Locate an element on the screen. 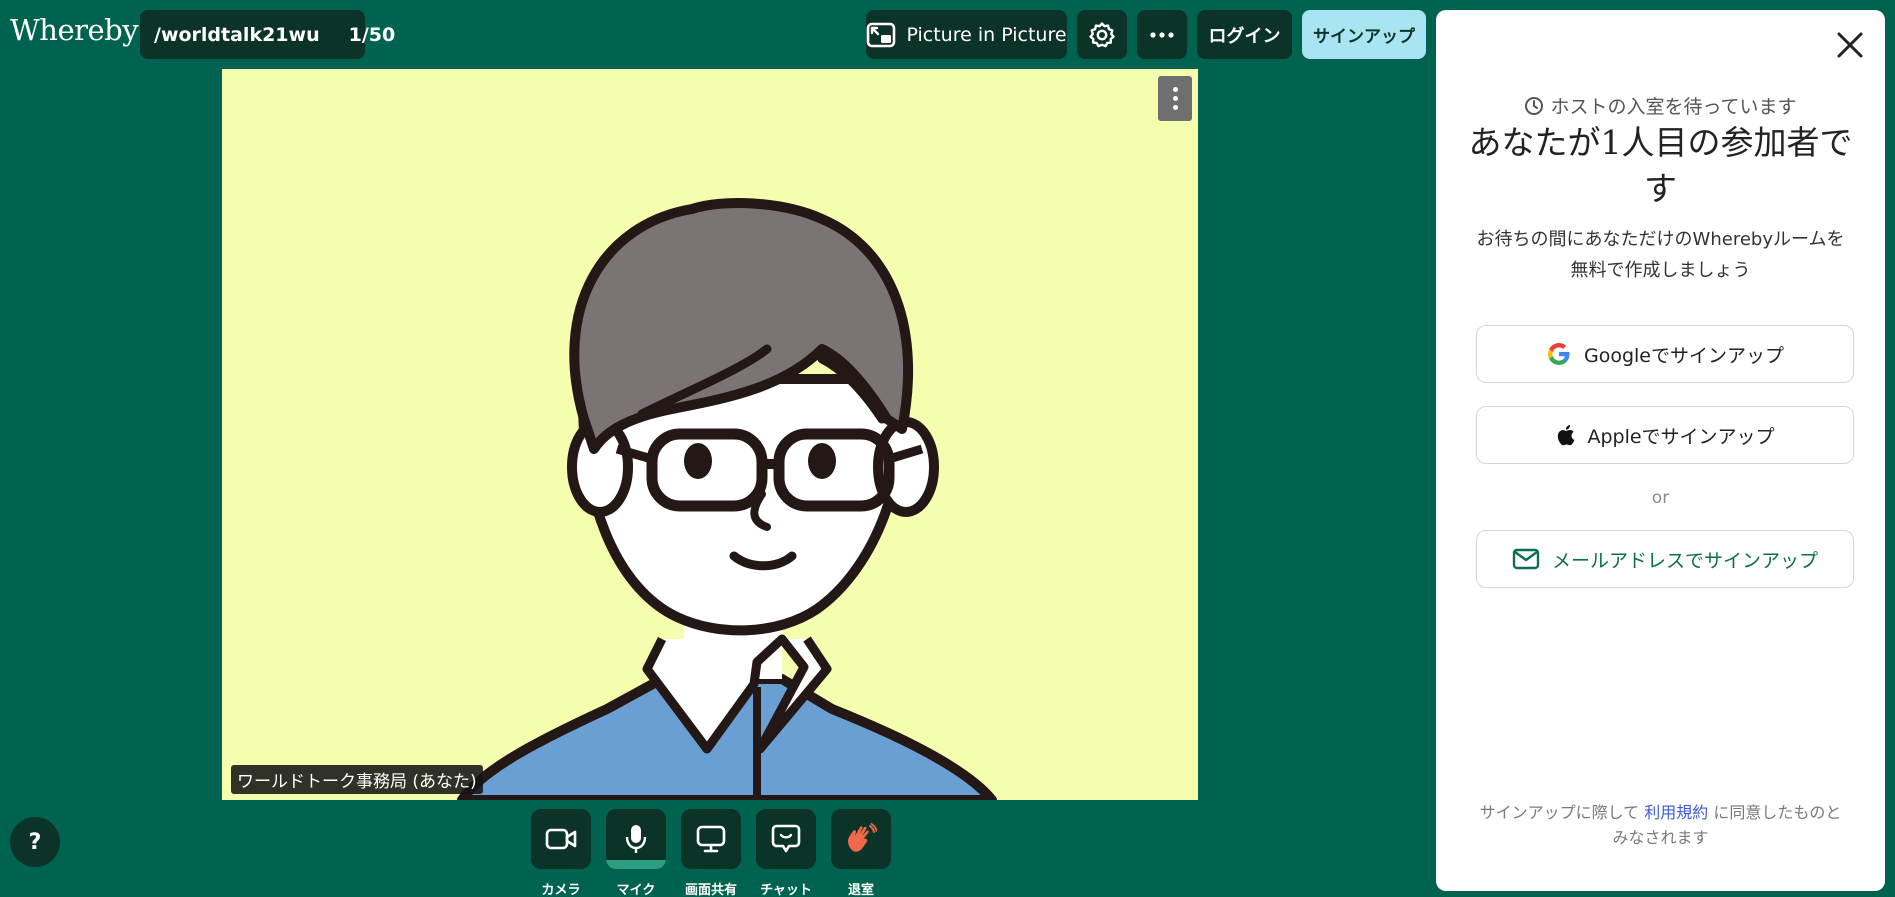  close-icon is located at coordinates (1850, 45).